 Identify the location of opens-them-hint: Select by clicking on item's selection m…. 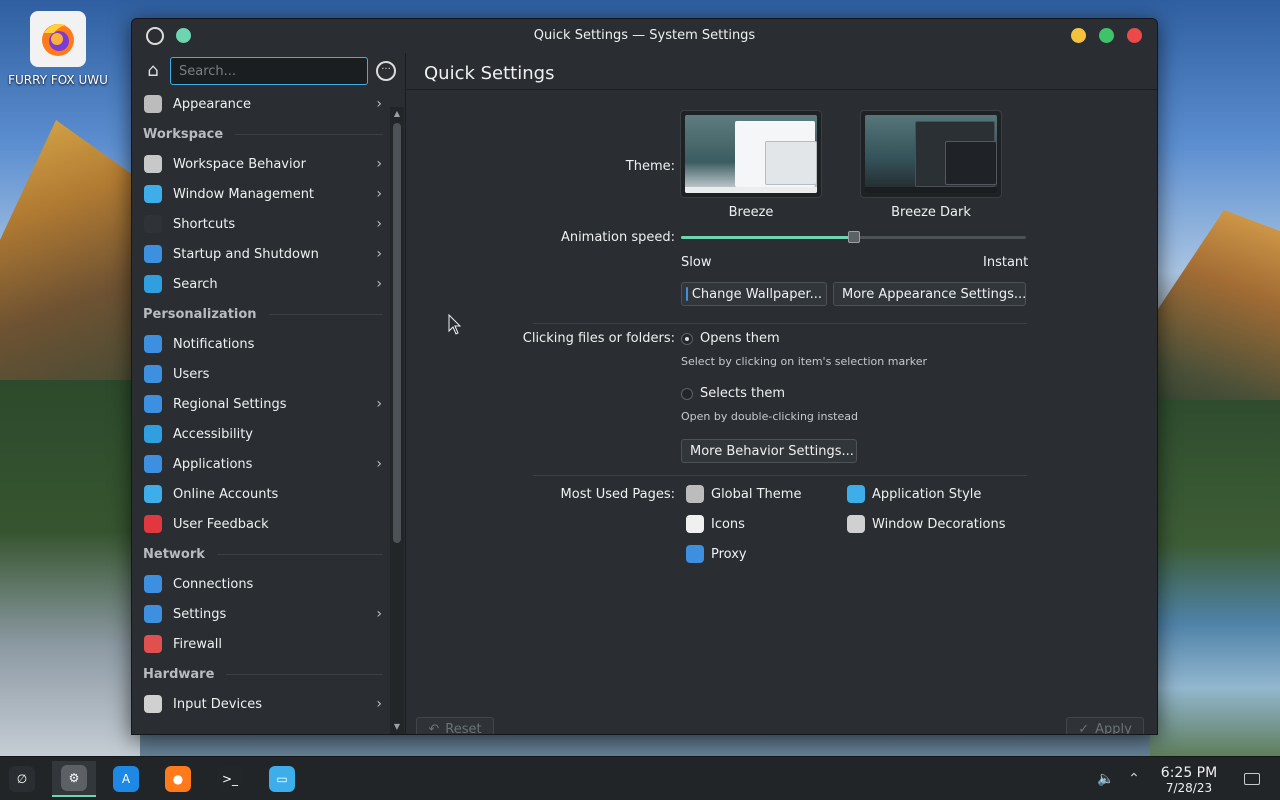
(804, 361).